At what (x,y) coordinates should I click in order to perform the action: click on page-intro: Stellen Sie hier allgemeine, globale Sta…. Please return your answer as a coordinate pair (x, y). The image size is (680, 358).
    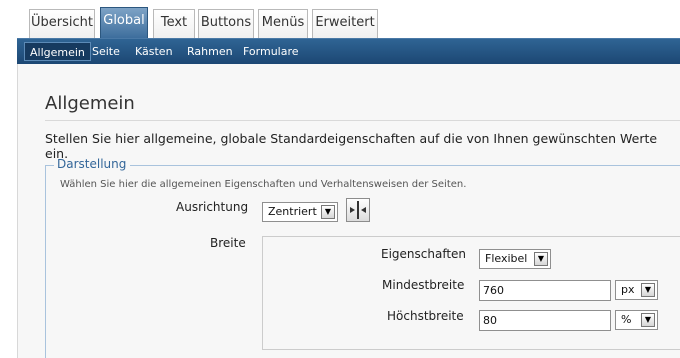
    Looking at the image, I should click on (351, 146).